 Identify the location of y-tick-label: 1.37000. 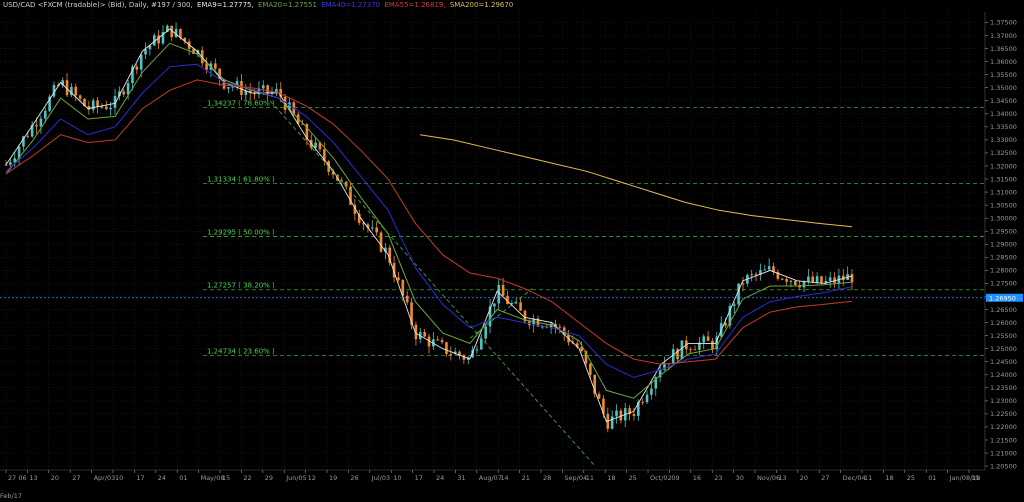
(1003, 36).